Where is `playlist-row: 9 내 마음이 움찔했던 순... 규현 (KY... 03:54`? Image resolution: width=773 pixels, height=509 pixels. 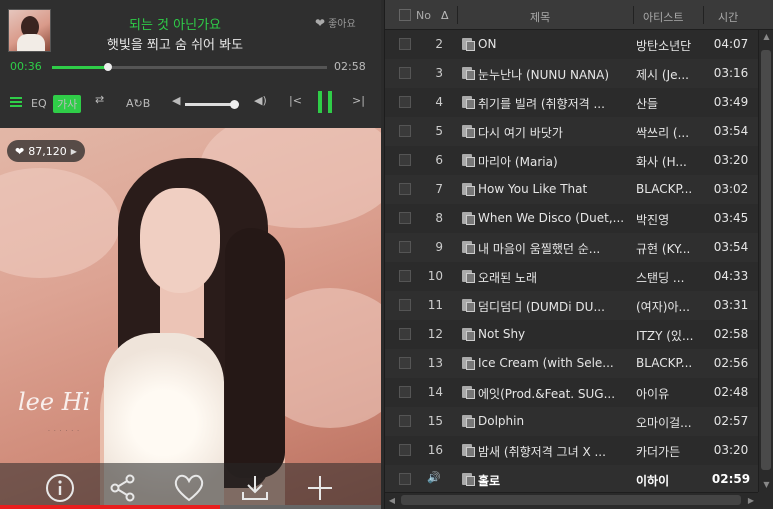
playlist-row: 9 내 마음이 움찔했던 순... 규현 (KY... 03:54 is located at coordinates (571, 247).